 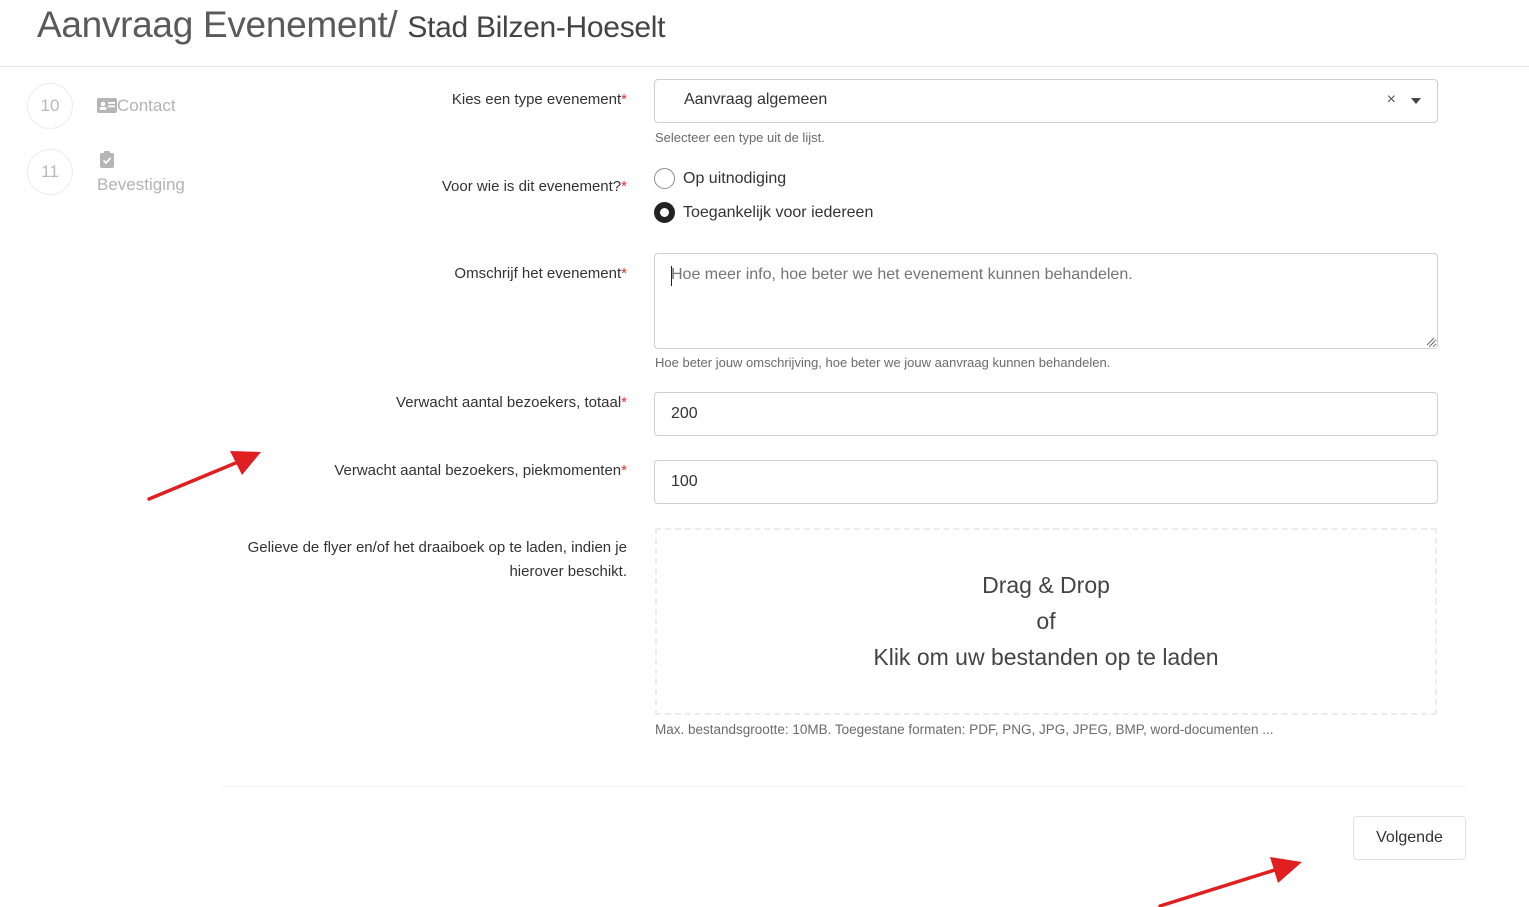 I want to click on event-type-label: Kies een type evenement*, so click(x=539, y=100).